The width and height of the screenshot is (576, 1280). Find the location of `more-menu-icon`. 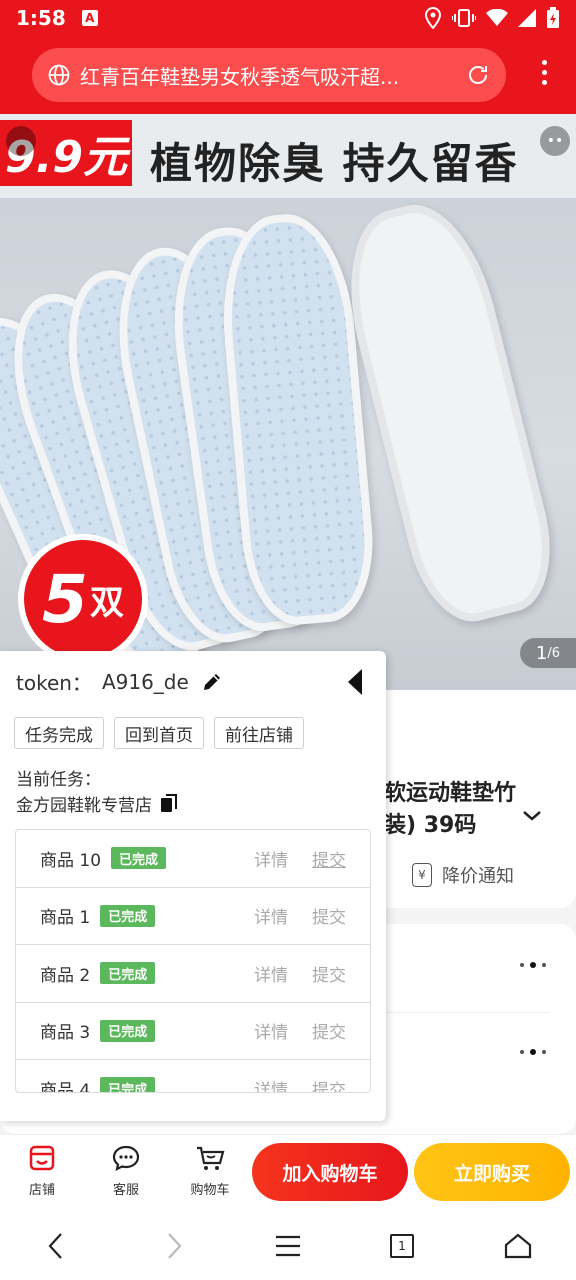

more-menu-icon is located at coordinates (544, 72).